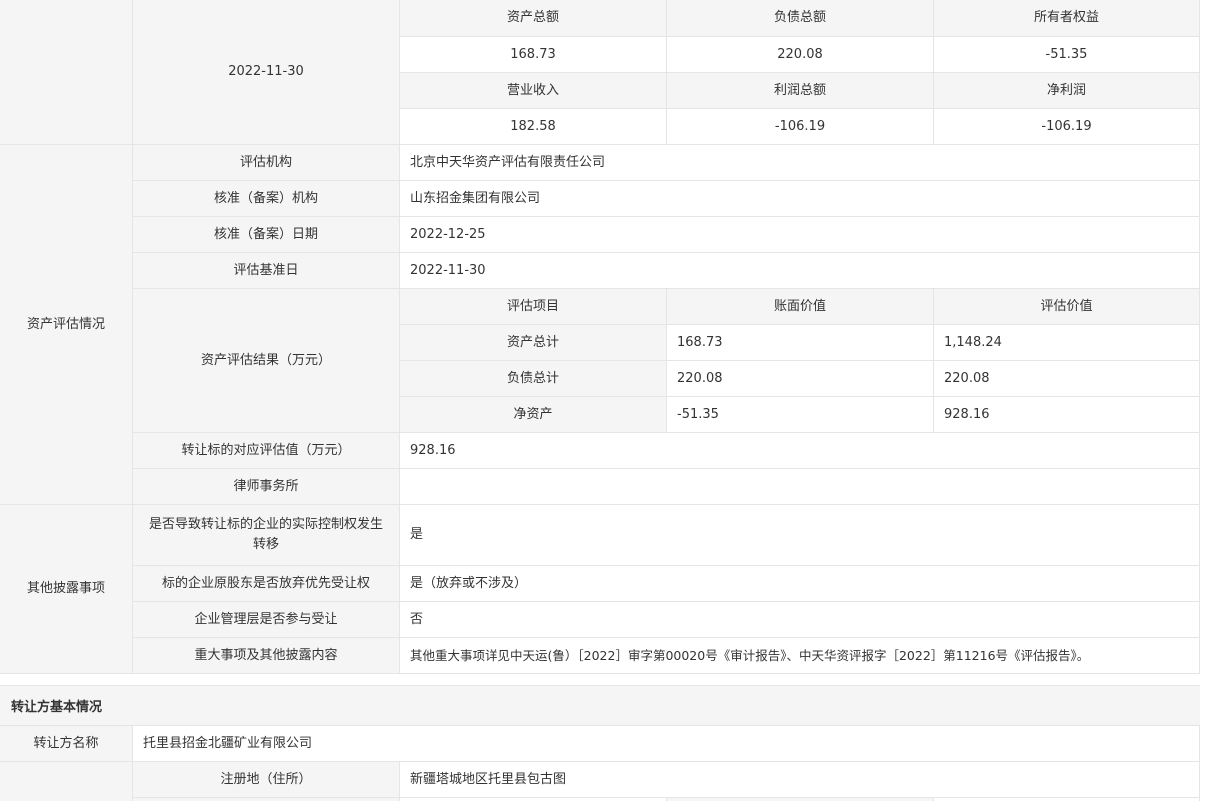 This screenshot has height=801, width=1205. What do you see at coordinates (266, 656) in the screenshot?
I see `label-major-matters: 重大事项及其他披露内容` at bounding box center [266, 656].